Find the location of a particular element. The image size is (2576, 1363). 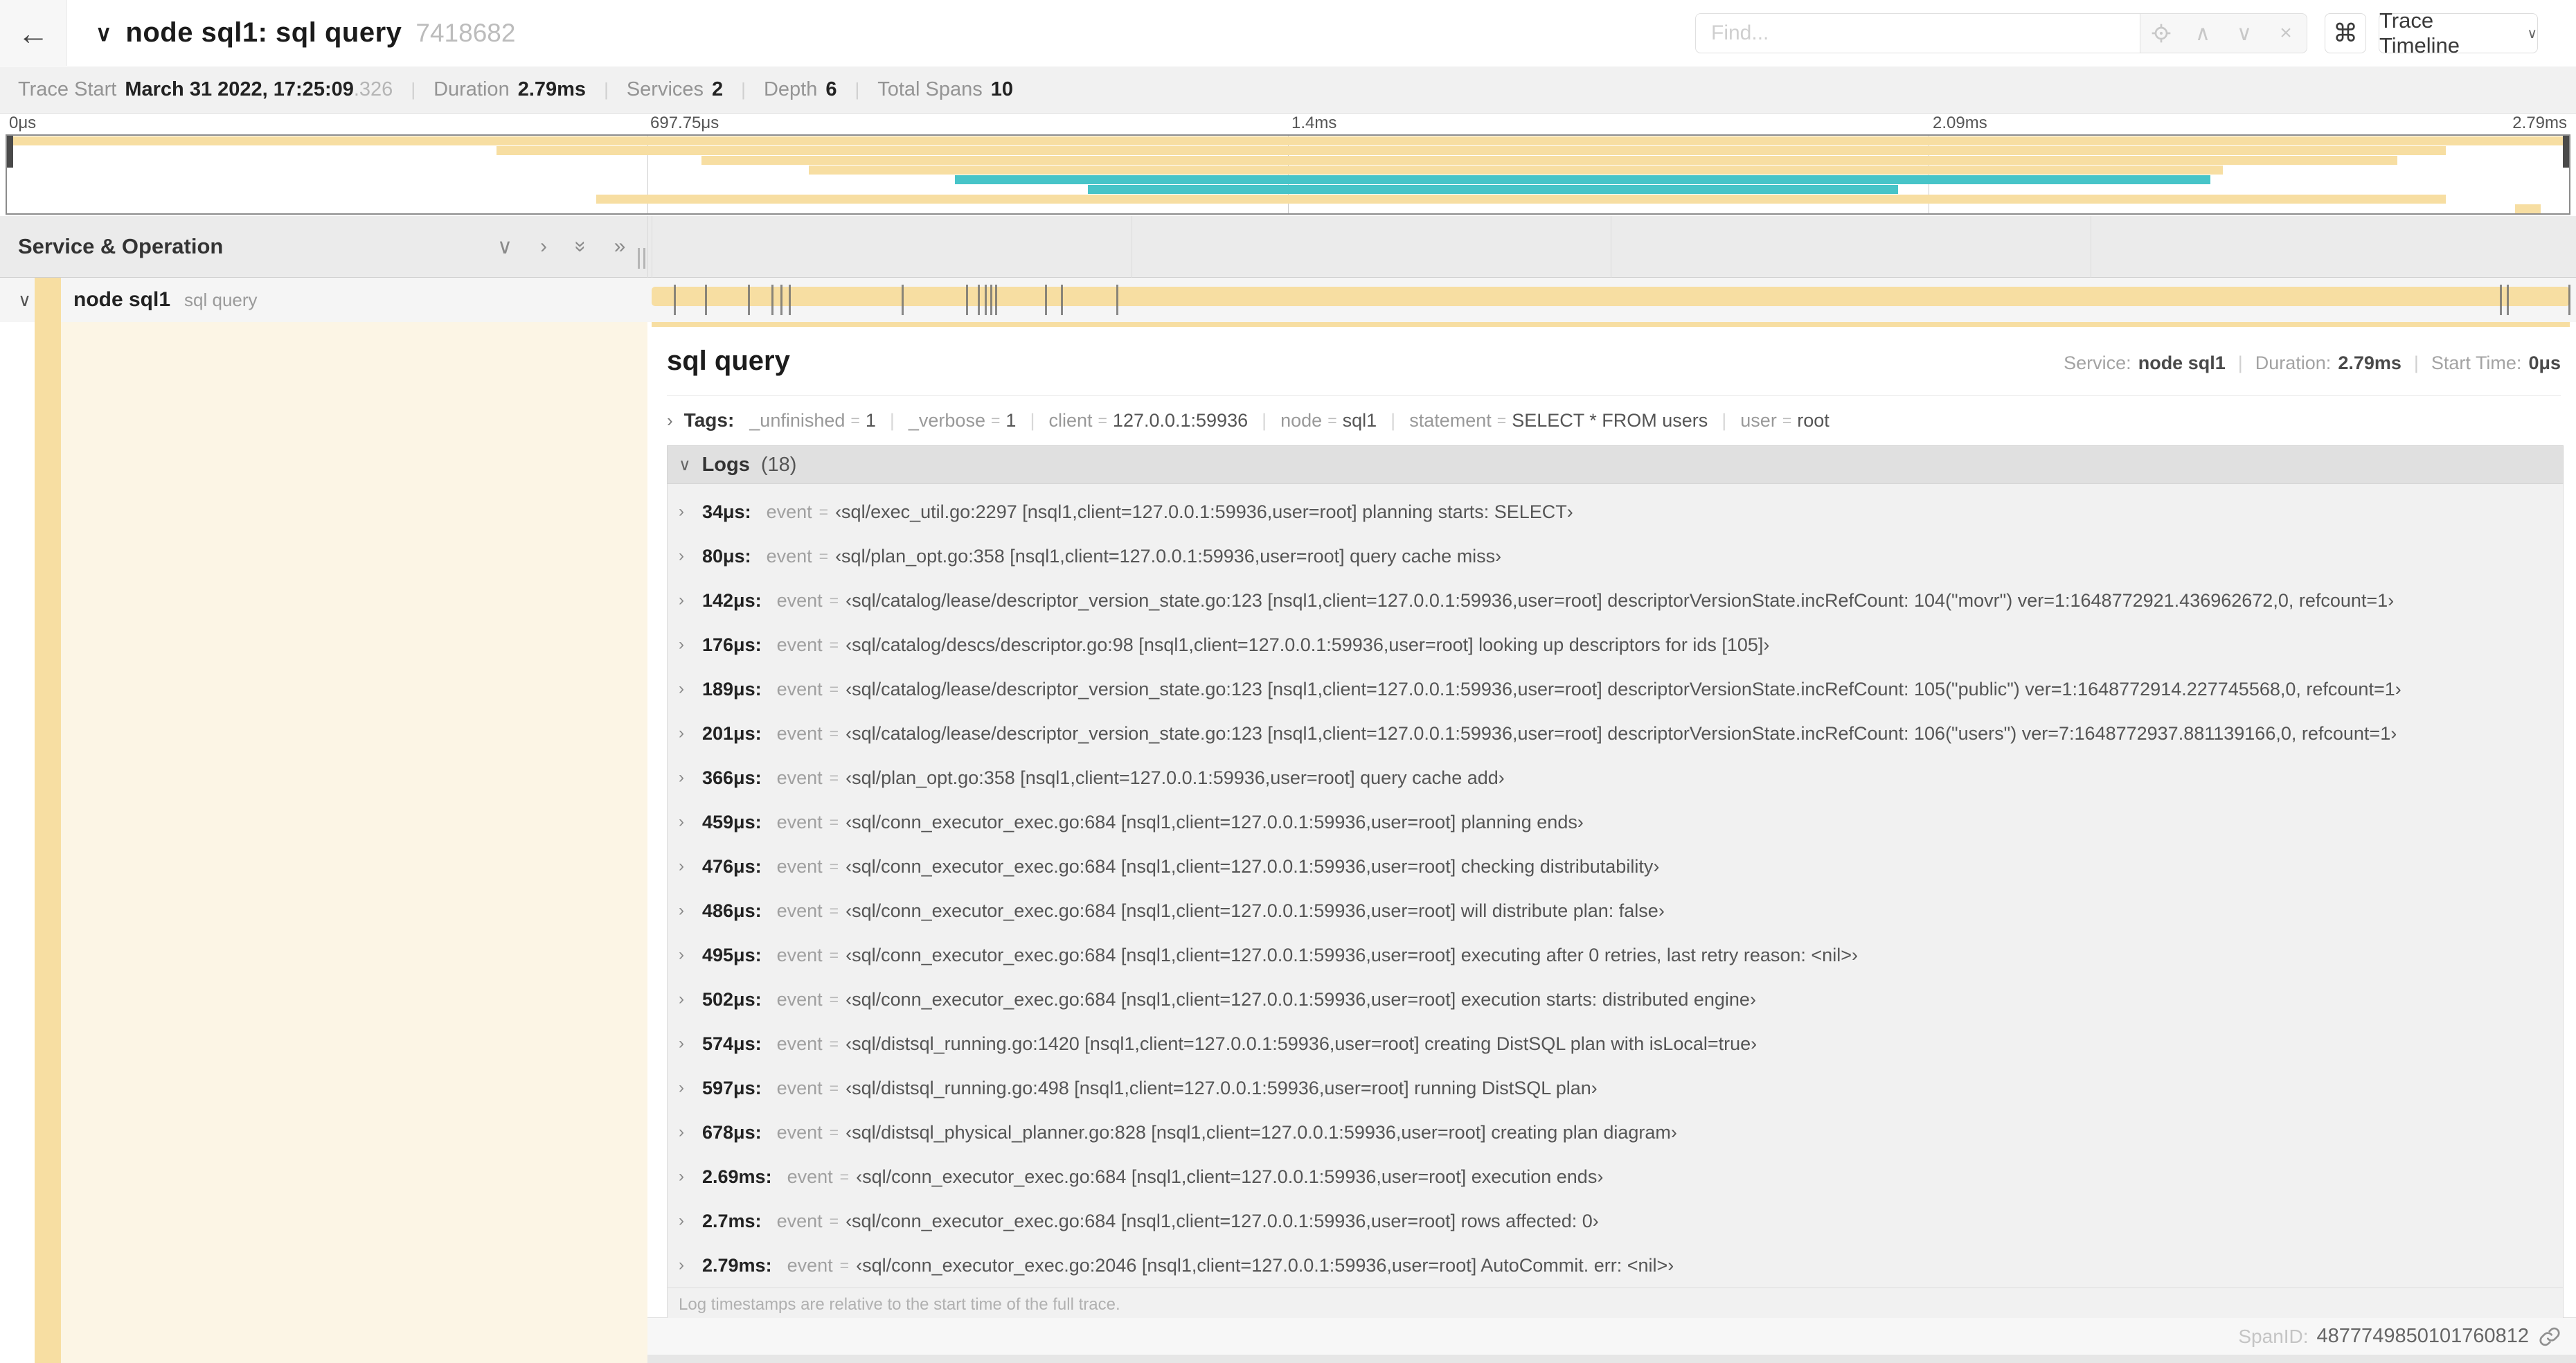

keyboard-shortcuts-button: ⌘ is located at coordinates (2346, 33).